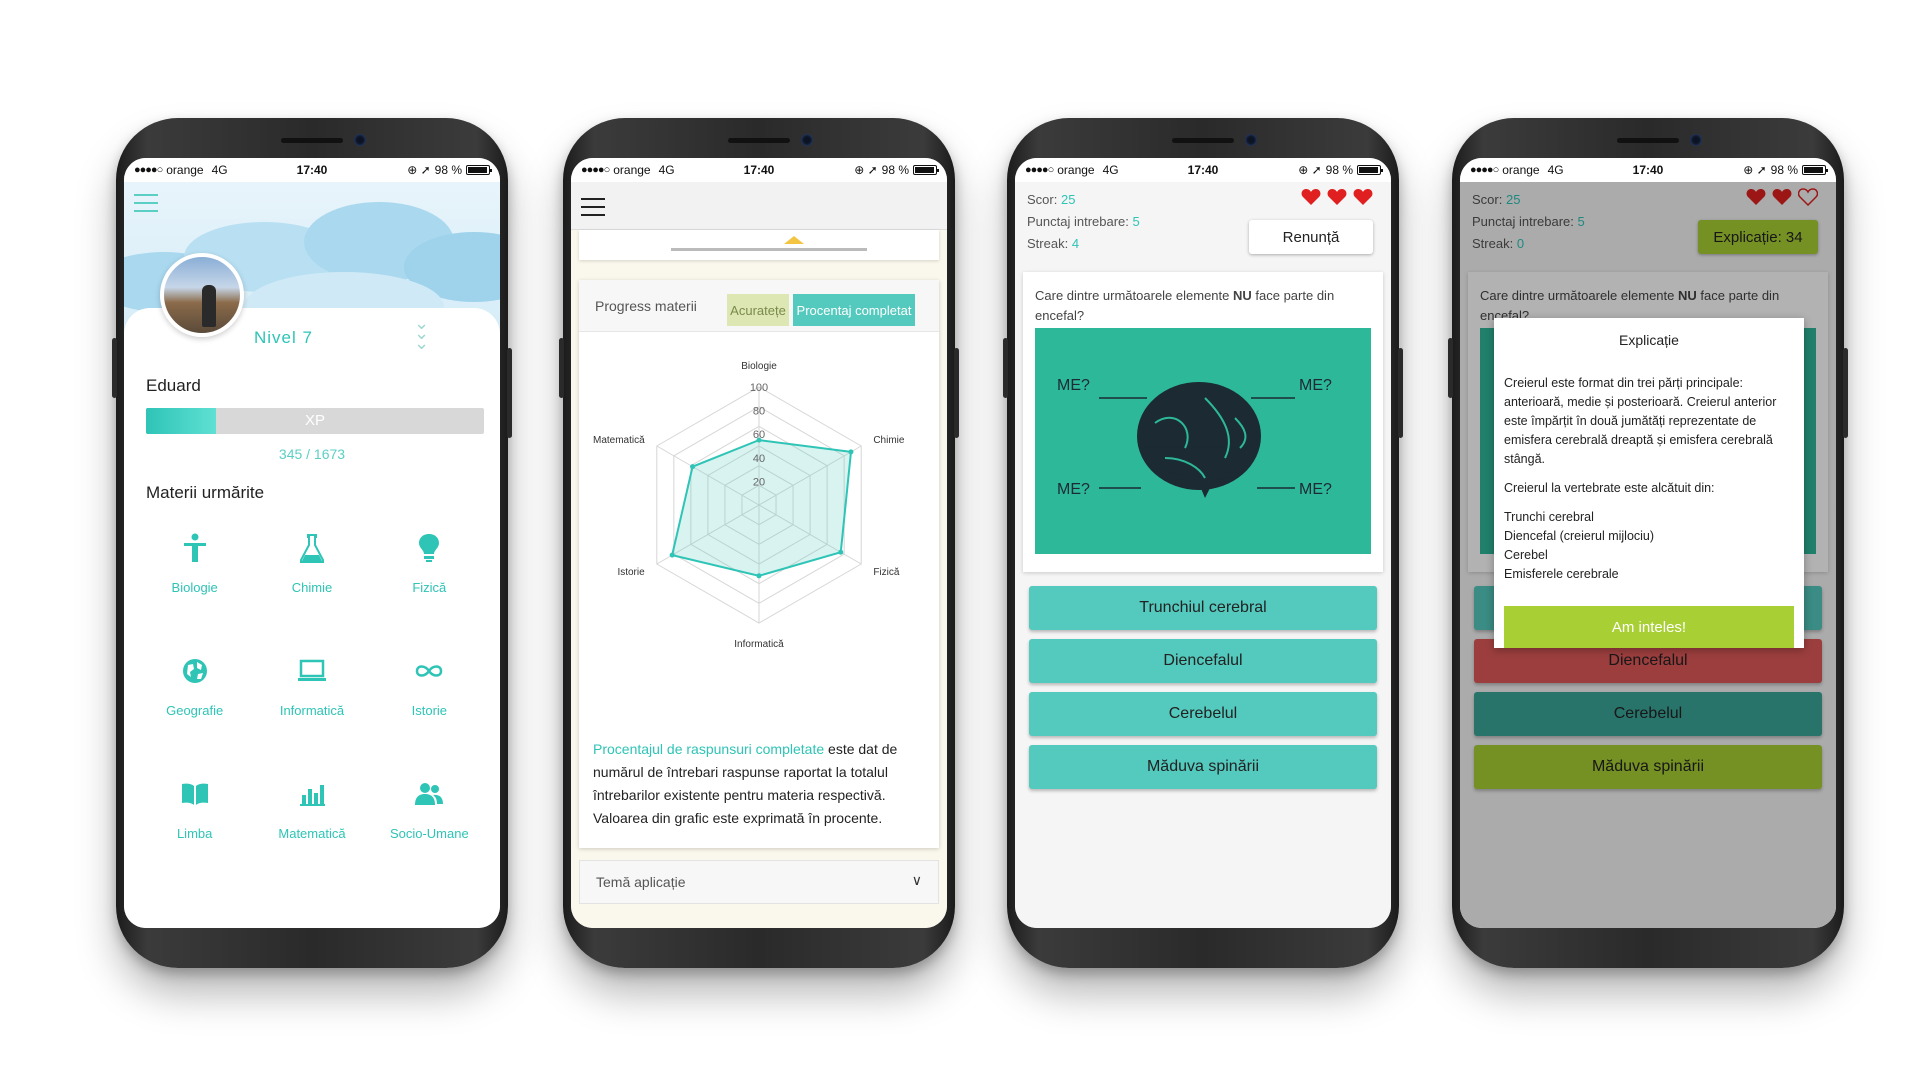 This screenshot has height=1080, width=1920. What do you see at coordinates (759, 412) in the screenshot?
I see `radar-tick-label: 80` at bounding box center [759, 412].